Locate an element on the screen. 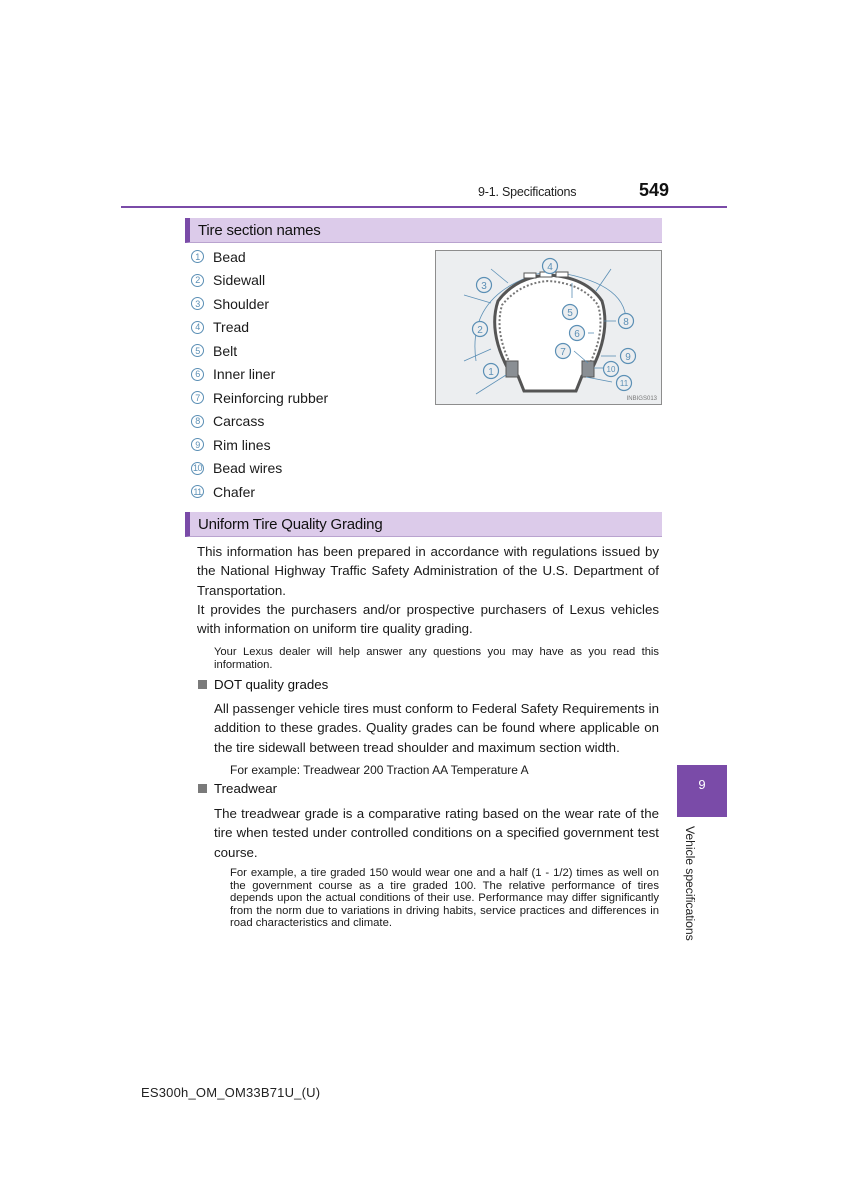  callout-4: 4 is located at coordinates (550, 267).